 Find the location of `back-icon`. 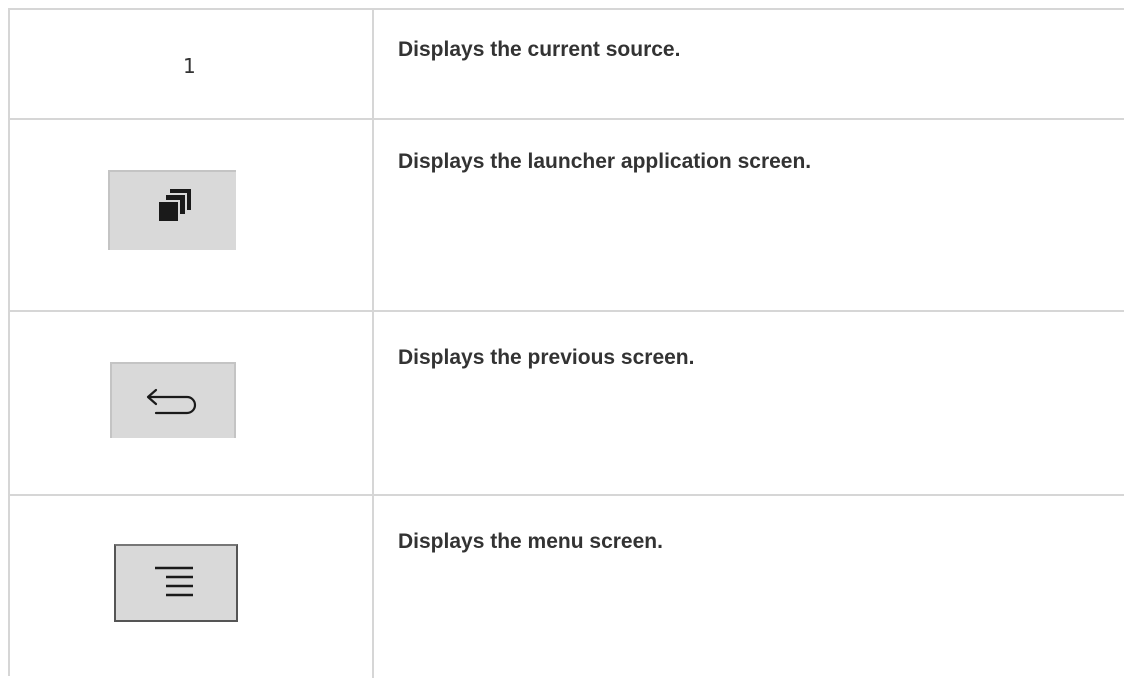

back-icon is located at coordinates (171, 401).